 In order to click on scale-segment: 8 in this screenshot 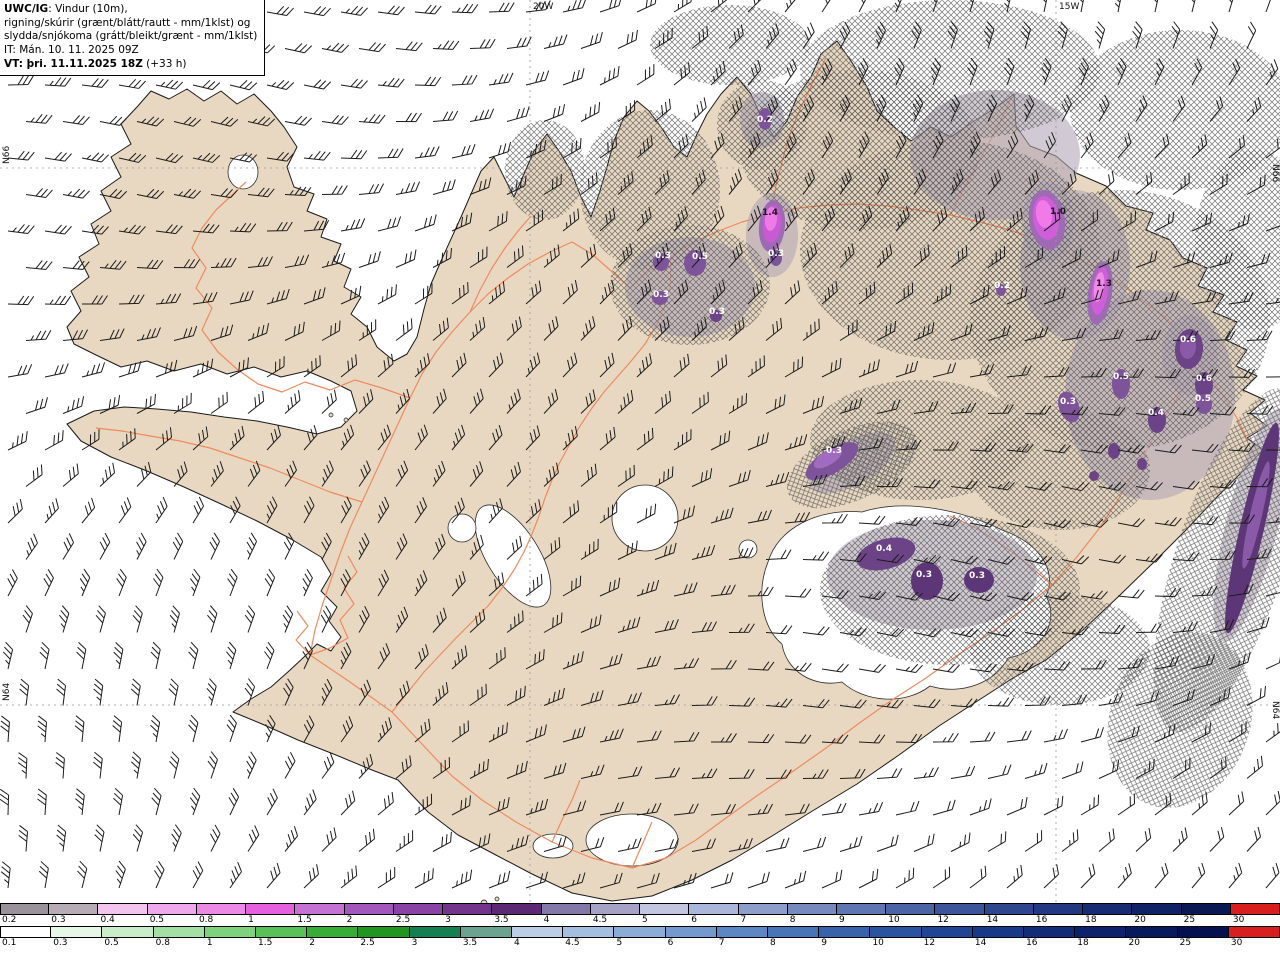, I will do `click(812, 914)`.